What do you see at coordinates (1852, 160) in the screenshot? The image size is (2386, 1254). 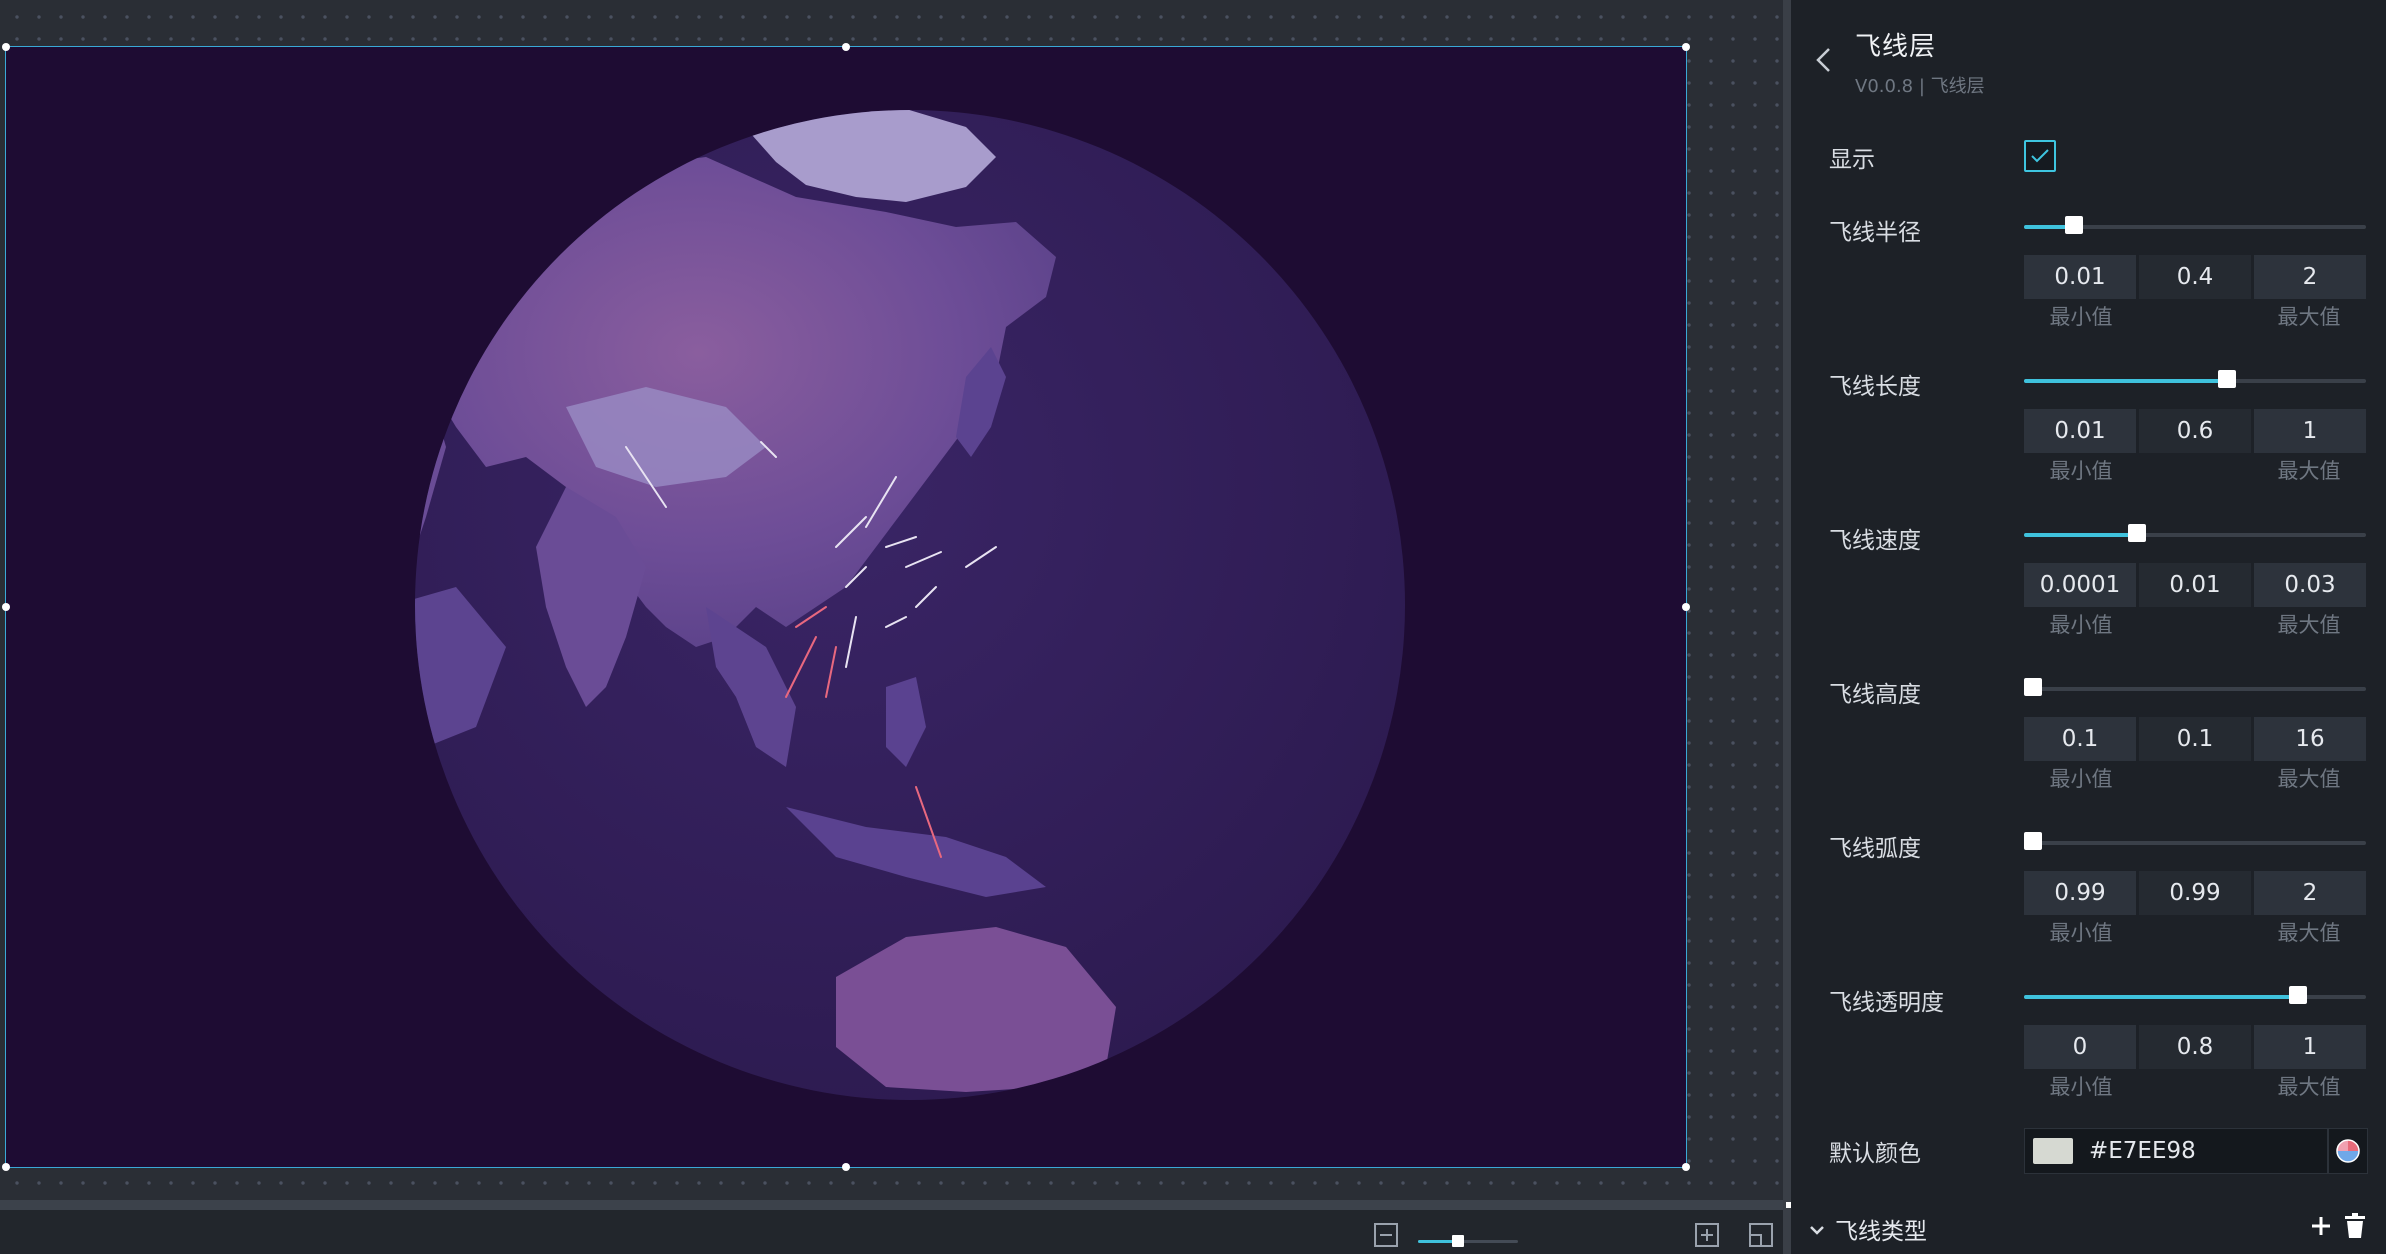 I see `visible-label: 显示` at bounding box center [1852, 160].